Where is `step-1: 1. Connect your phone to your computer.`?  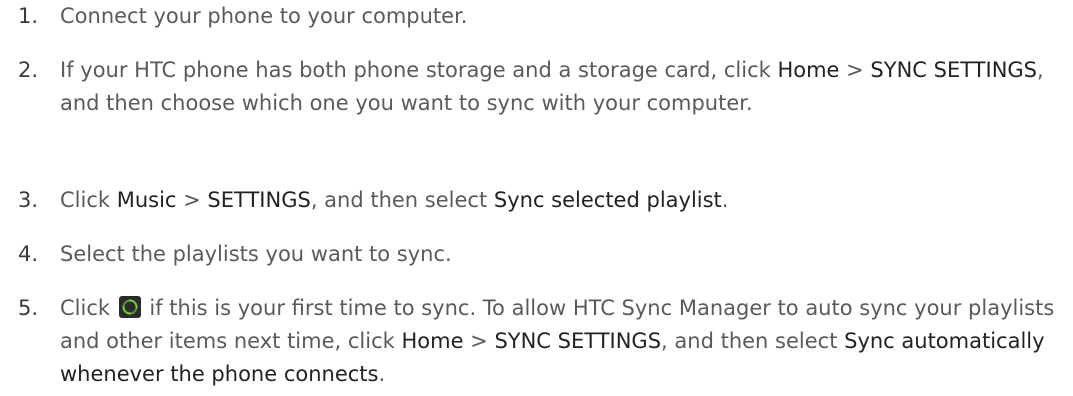
step-1: 1. Connect your phone to your computer. is located at coordinates (540, 16).